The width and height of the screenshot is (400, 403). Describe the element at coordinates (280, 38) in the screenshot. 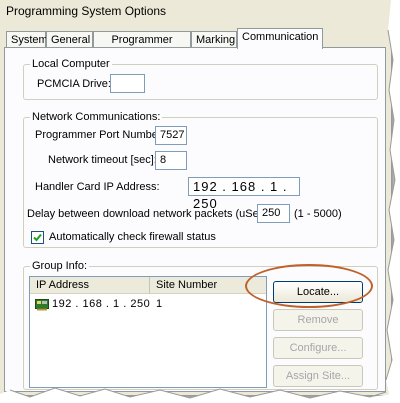

I see `tab-communication: Communication` at that location.